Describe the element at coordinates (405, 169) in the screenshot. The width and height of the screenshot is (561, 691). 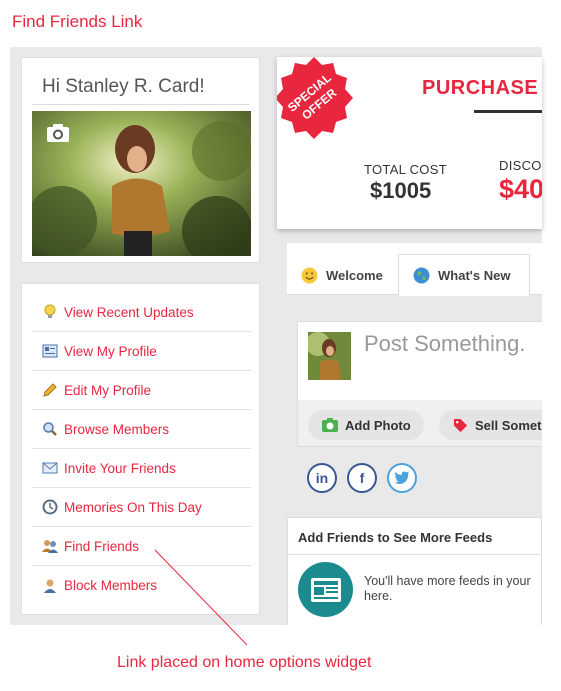
I see `total-cost-label: TOTAL COST` at that location.